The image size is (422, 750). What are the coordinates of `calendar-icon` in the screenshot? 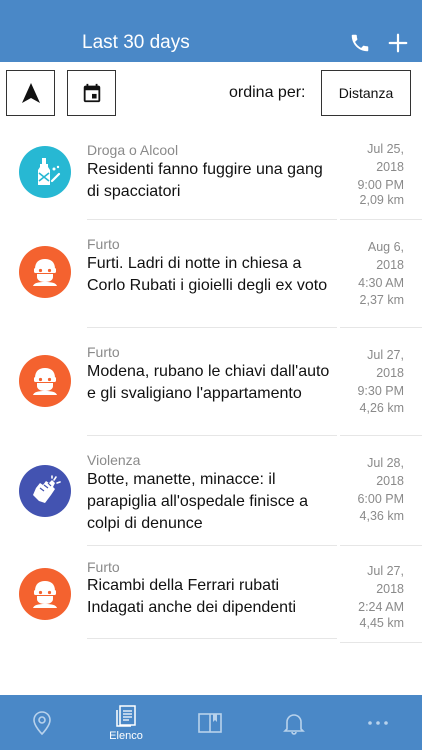 It's located at (91, 93).